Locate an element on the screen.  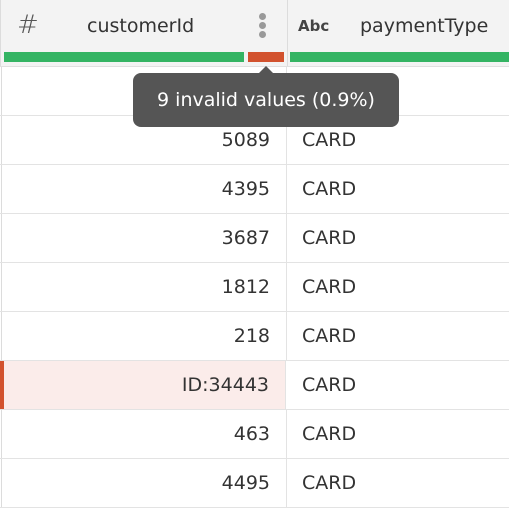
cell-customerid: 218 is located at coordinates (144, 336).